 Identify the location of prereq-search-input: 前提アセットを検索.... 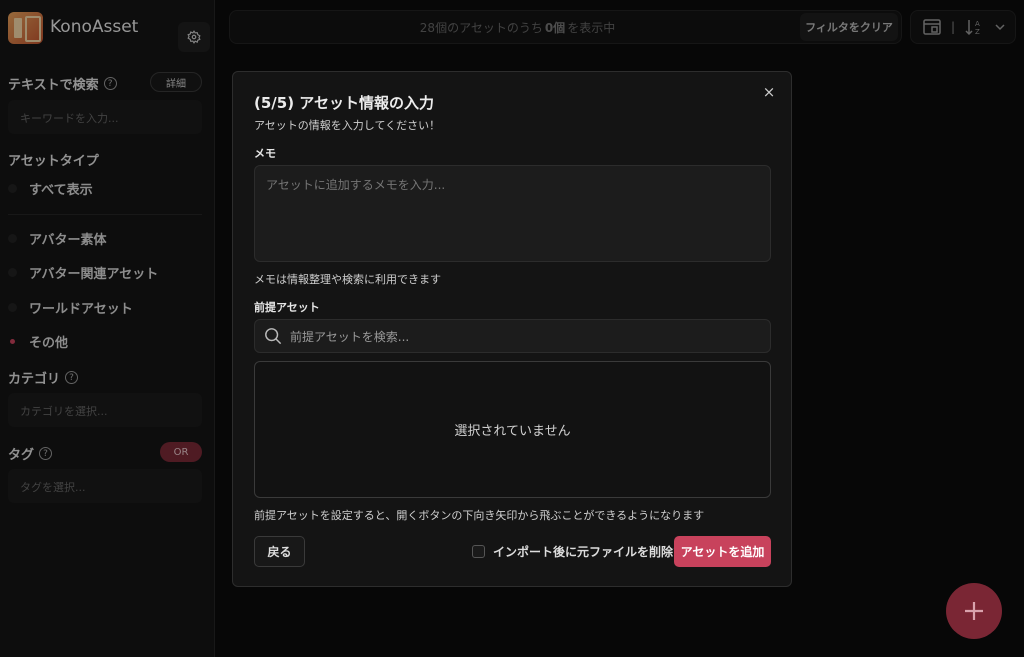
(512, 336).